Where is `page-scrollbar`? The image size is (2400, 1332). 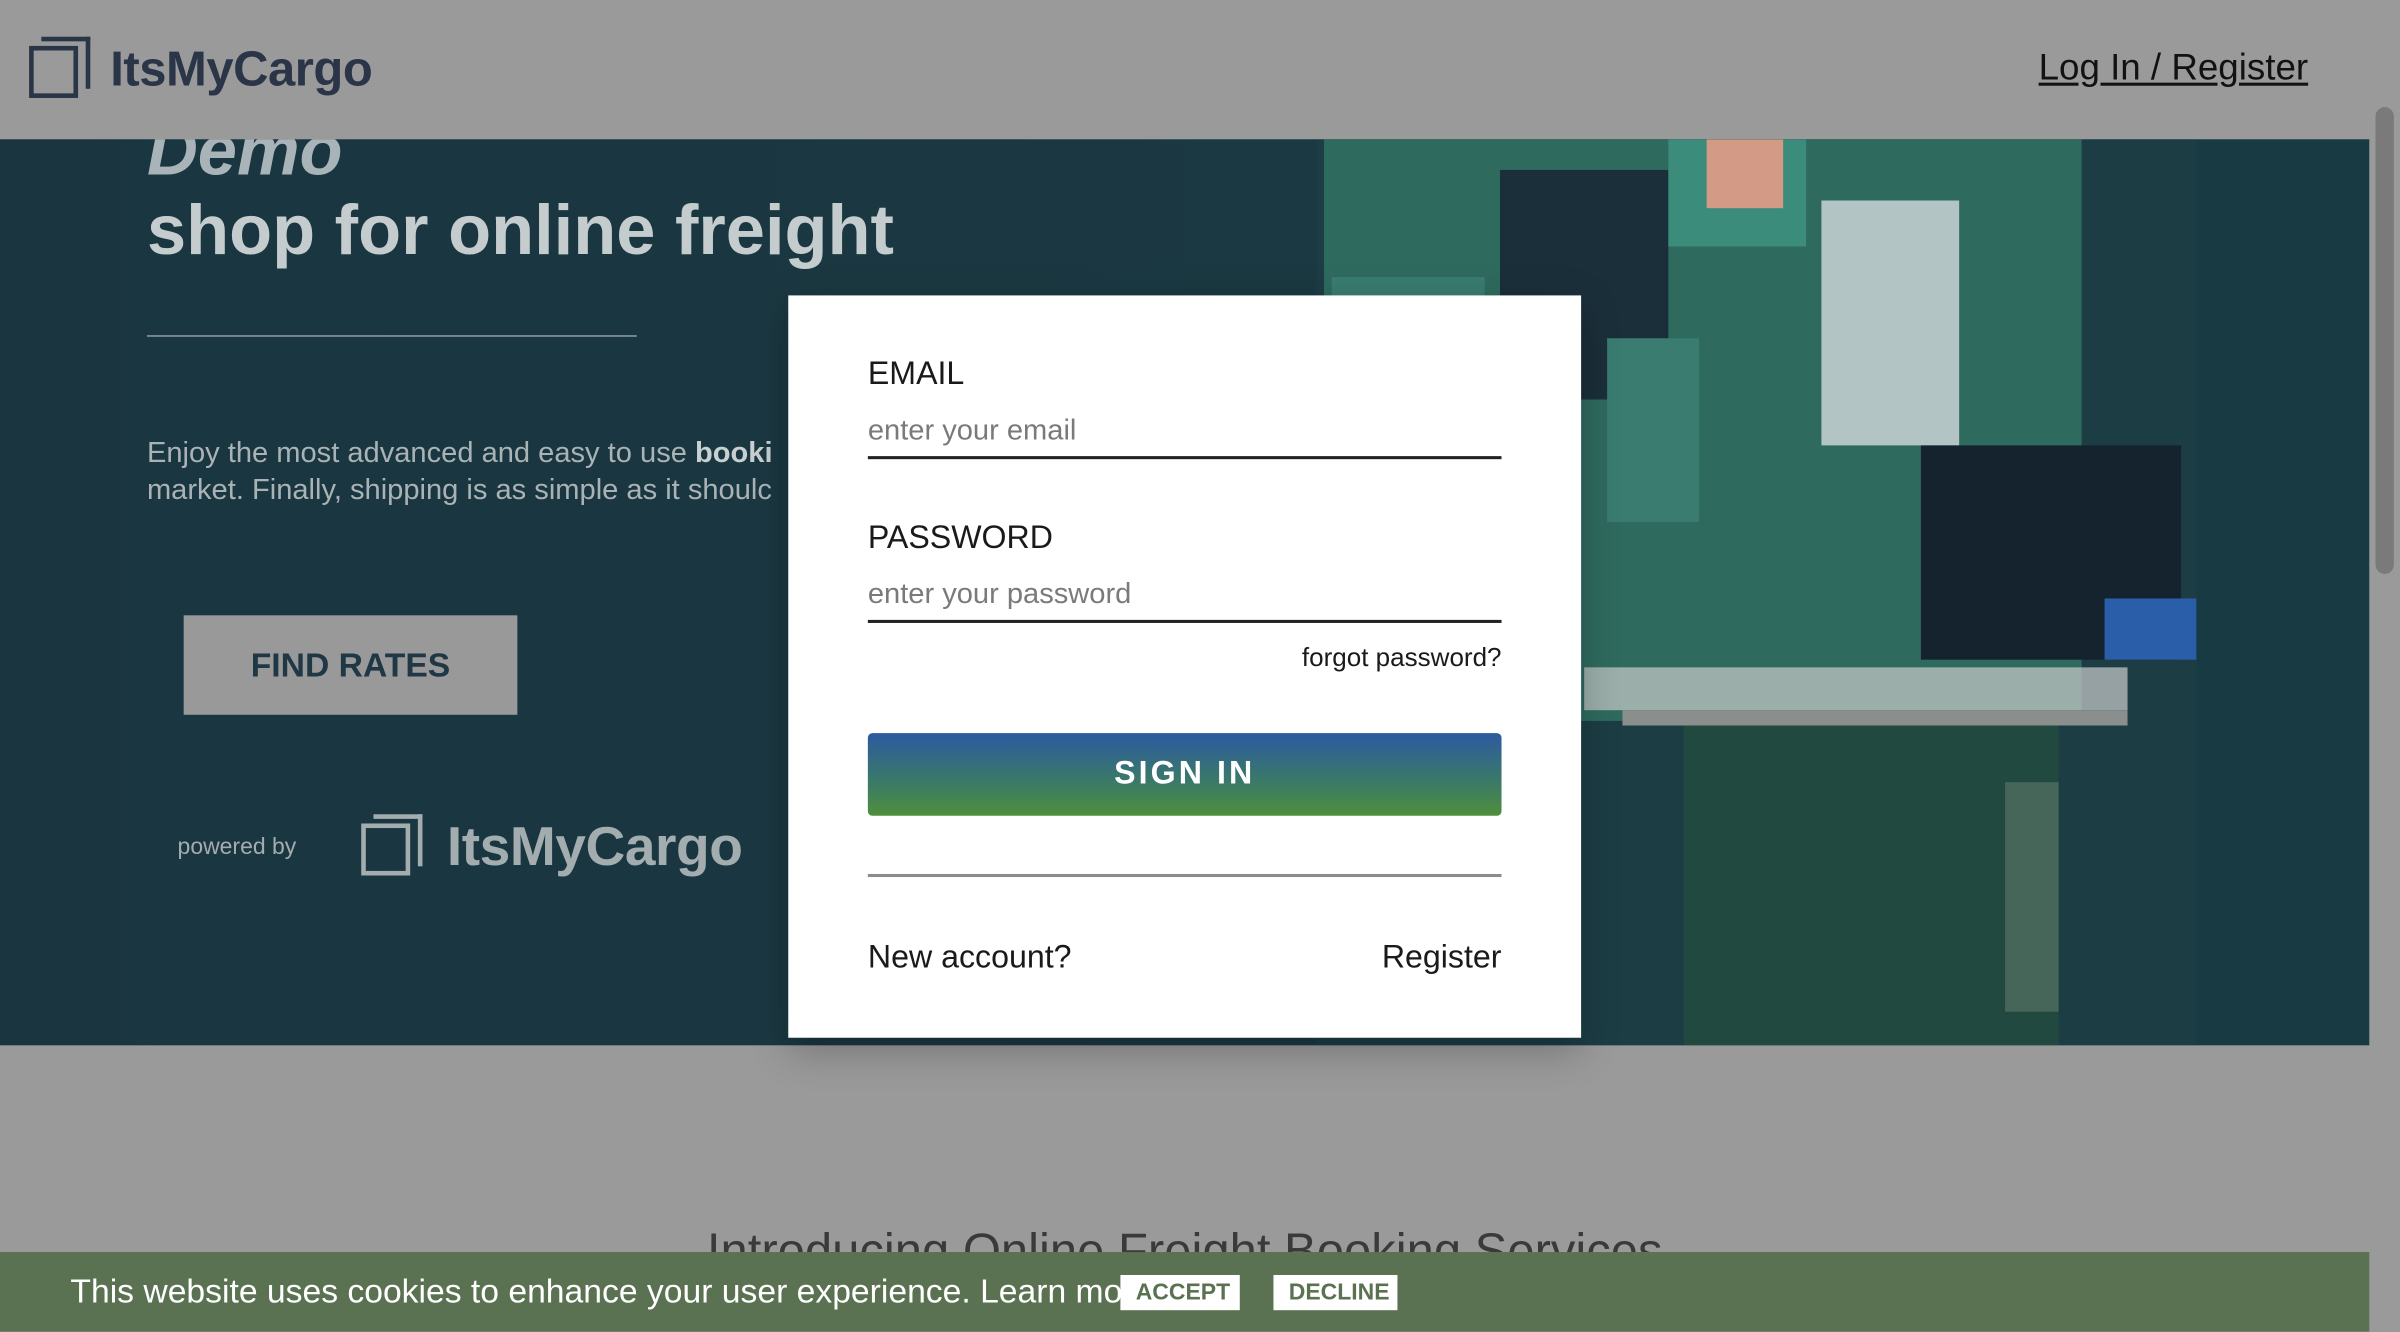
page-scrollbar is located at coordinates (2384, 666).